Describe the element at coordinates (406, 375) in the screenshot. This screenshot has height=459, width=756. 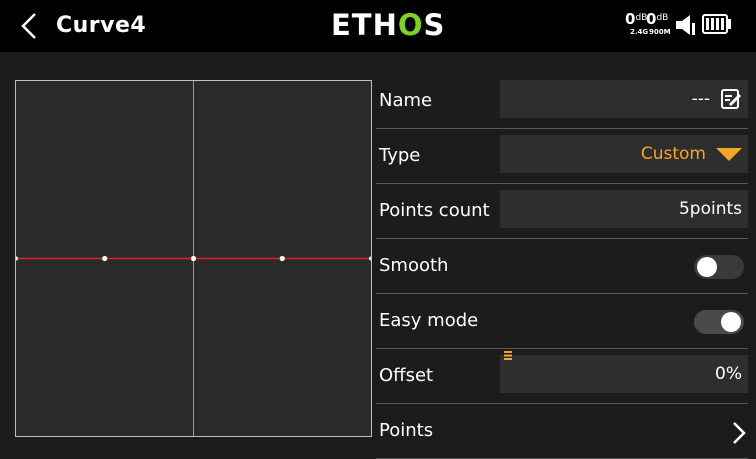
I see `offset-label: Offset` at that location.